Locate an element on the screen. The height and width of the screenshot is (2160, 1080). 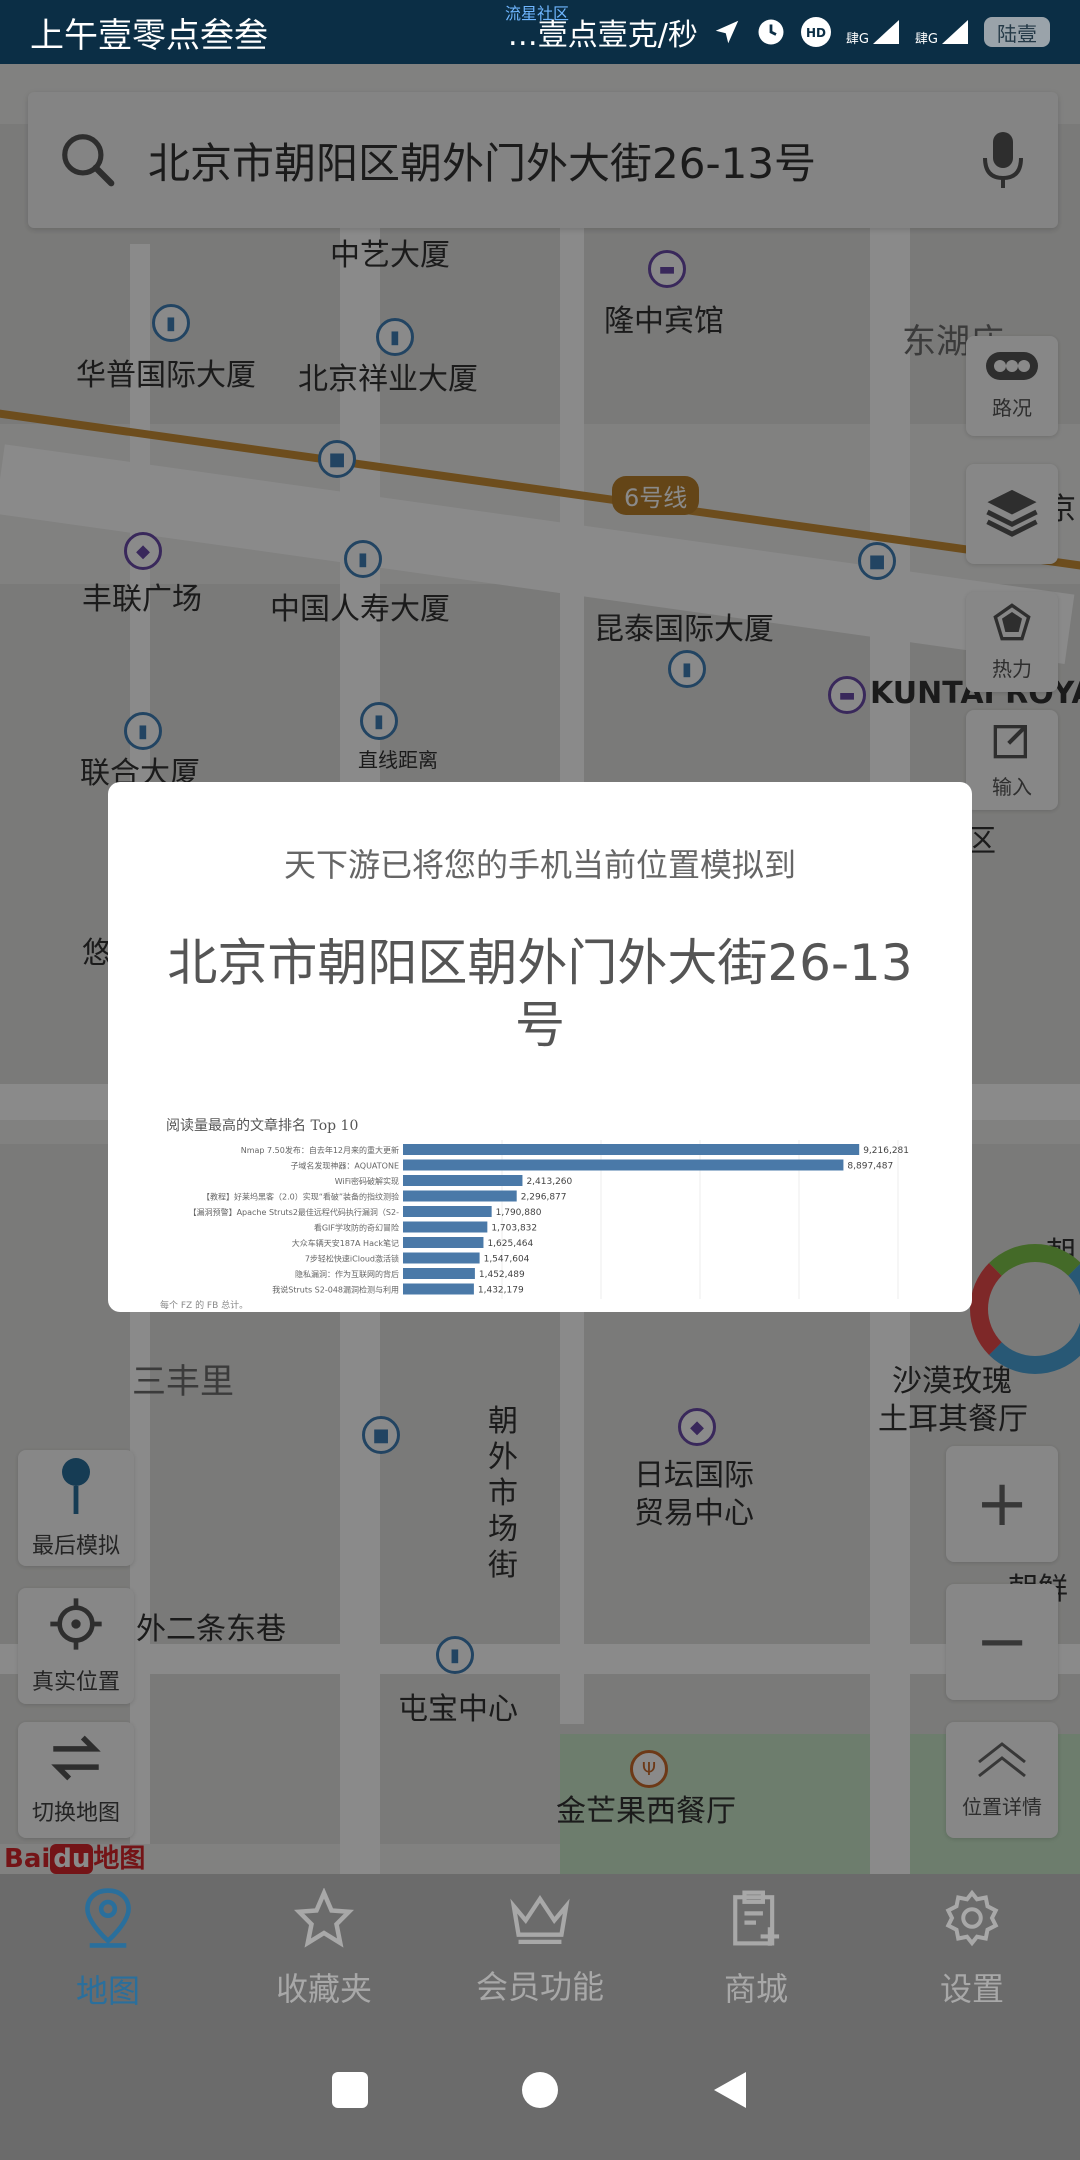
nav-settings: 设置 is located at coordinates (972, 1949).